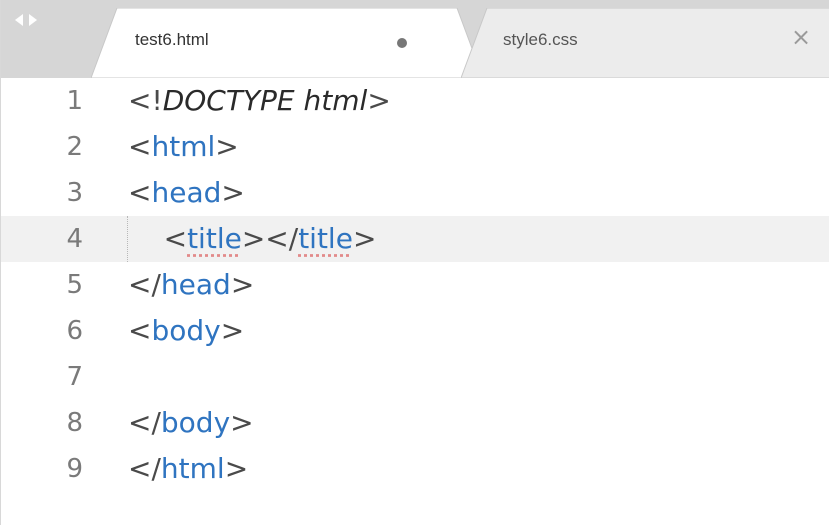 The image size is (829, 525). What do you see at coordinates (42, 147) in the screenshot?
I see `line-number: 2` at bounding box center [42, 147].